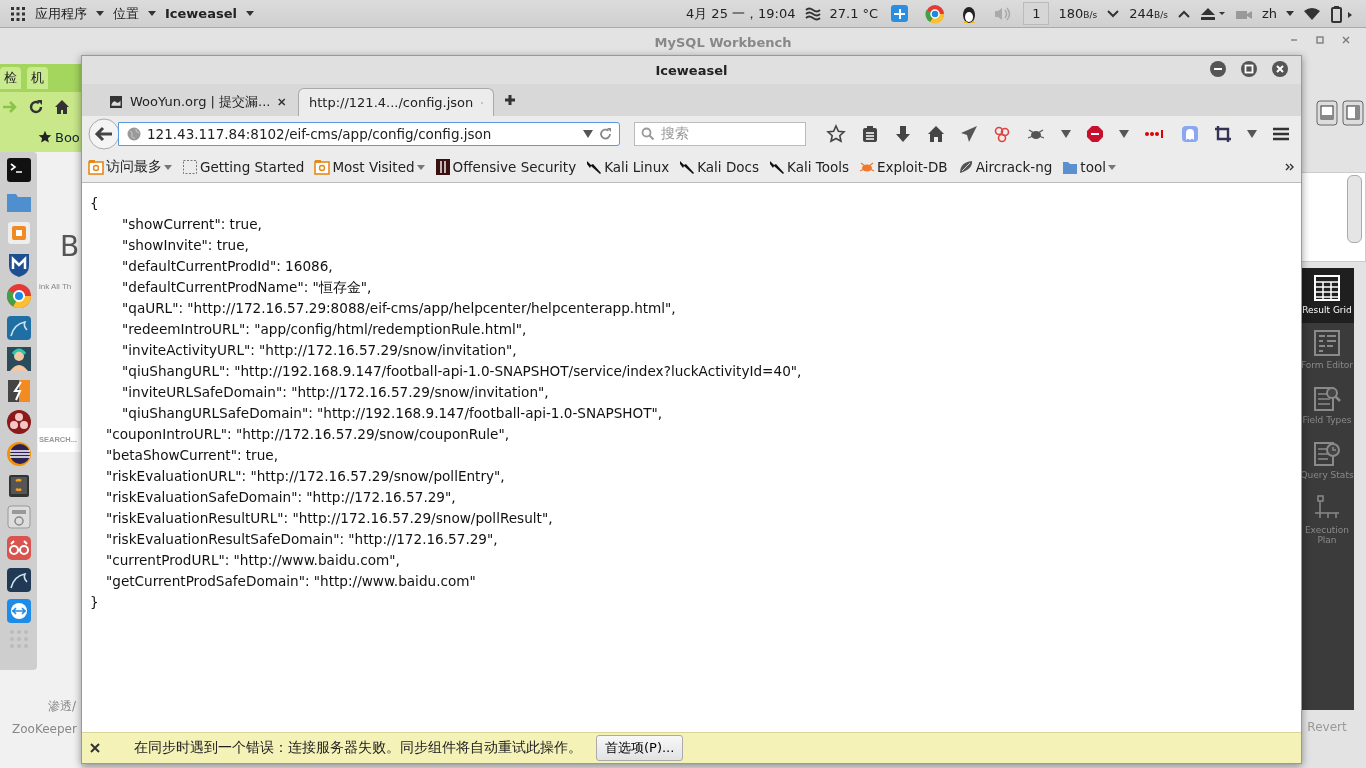 The image size is (1366, 768). Describe the element at coordinates (1212, 13) in the screenshot. I see `eject-icon` at that location.